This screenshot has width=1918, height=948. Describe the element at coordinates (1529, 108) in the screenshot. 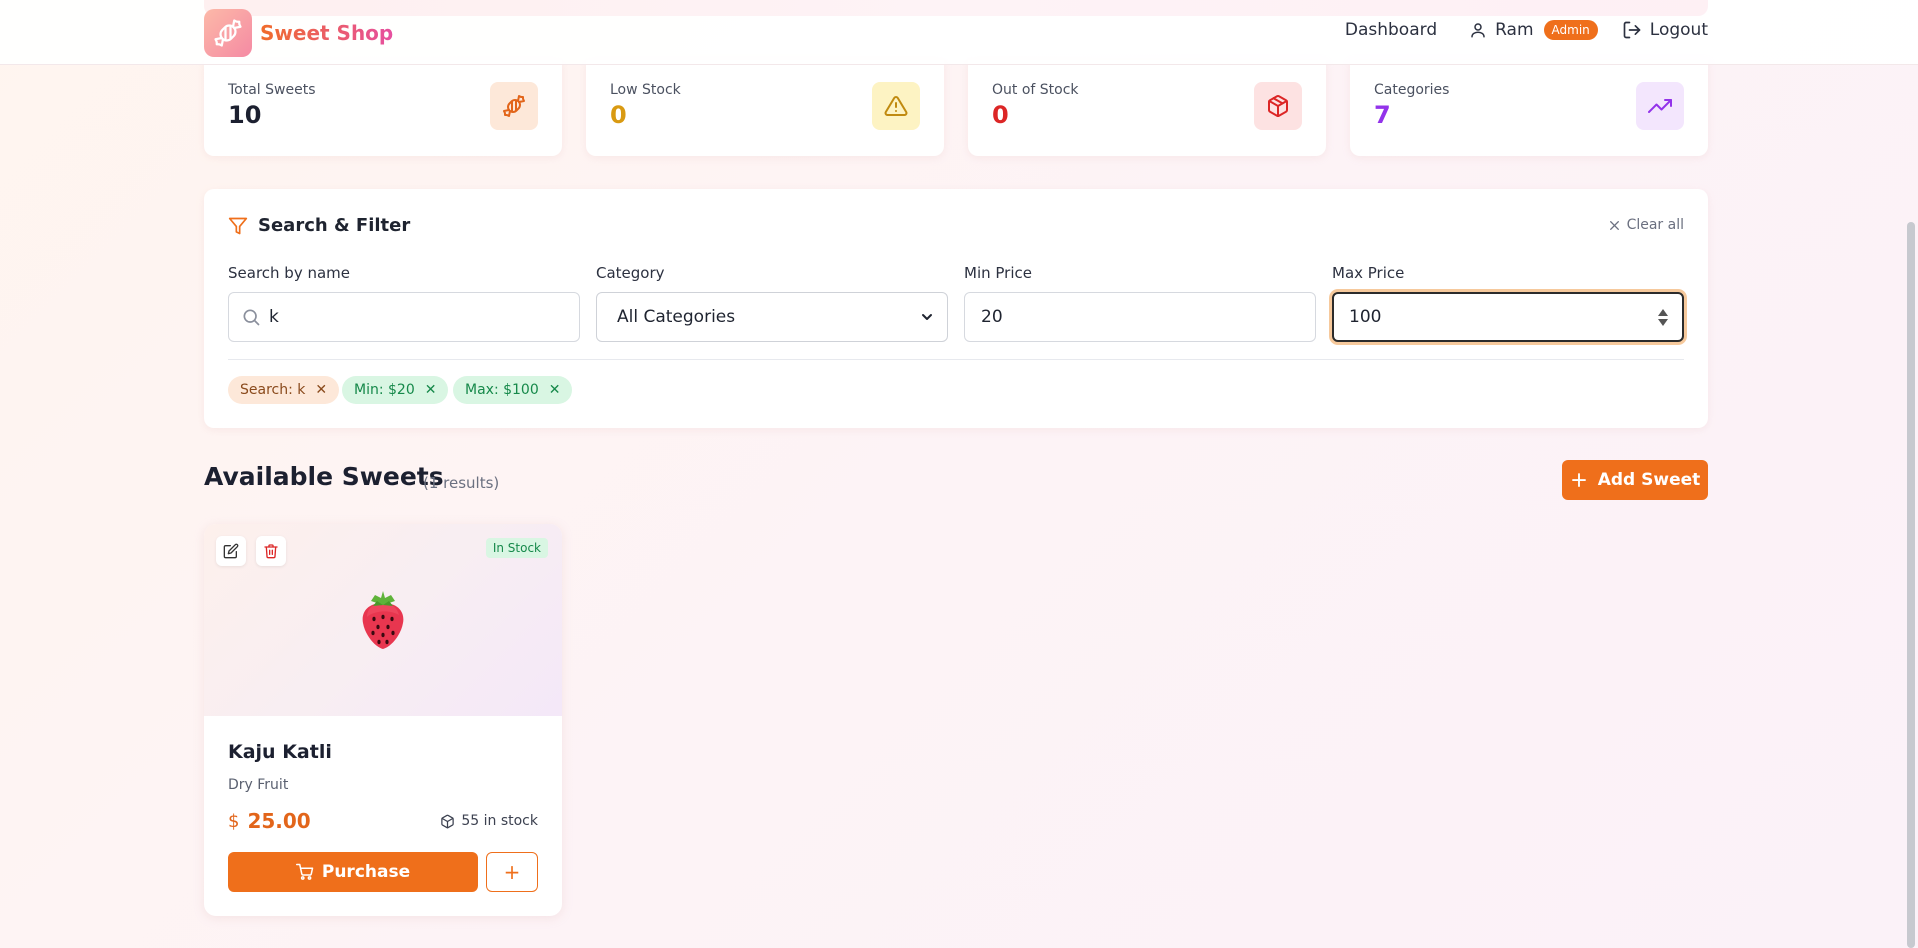

I see `stat-card-categories: Categories 7` at that location.